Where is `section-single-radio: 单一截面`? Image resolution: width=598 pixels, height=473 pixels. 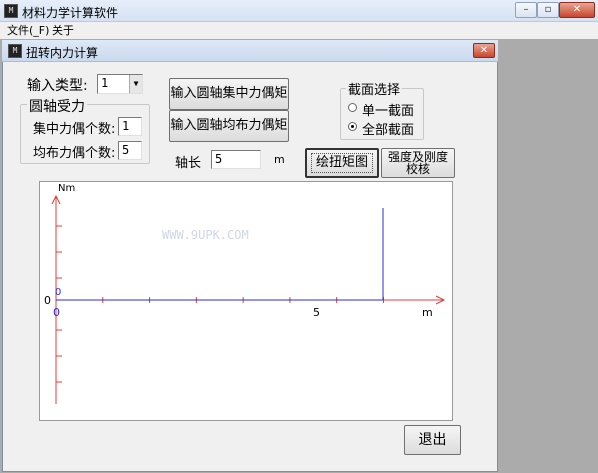
section-single-radio: 单一截面 is located at coordinates (386, 109).